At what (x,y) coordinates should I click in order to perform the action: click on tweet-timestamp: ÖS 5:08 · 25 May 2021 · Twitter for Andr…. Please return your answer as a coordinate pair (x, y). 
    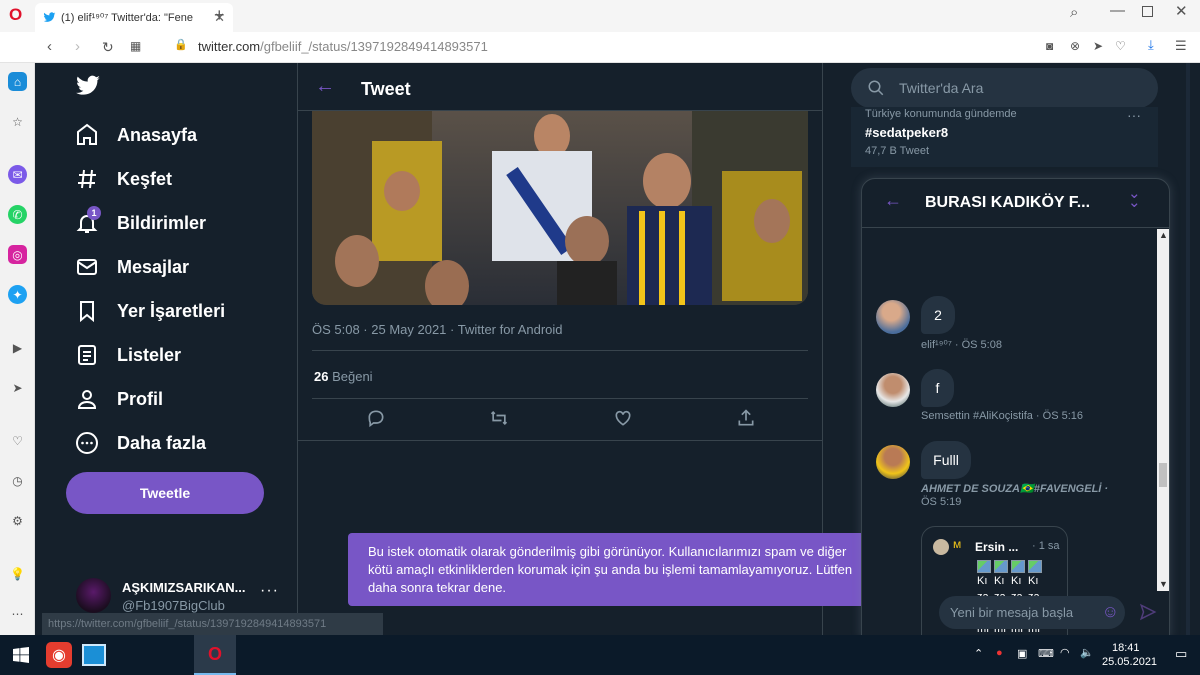
    Looking at the image, I should click on (437, 329).